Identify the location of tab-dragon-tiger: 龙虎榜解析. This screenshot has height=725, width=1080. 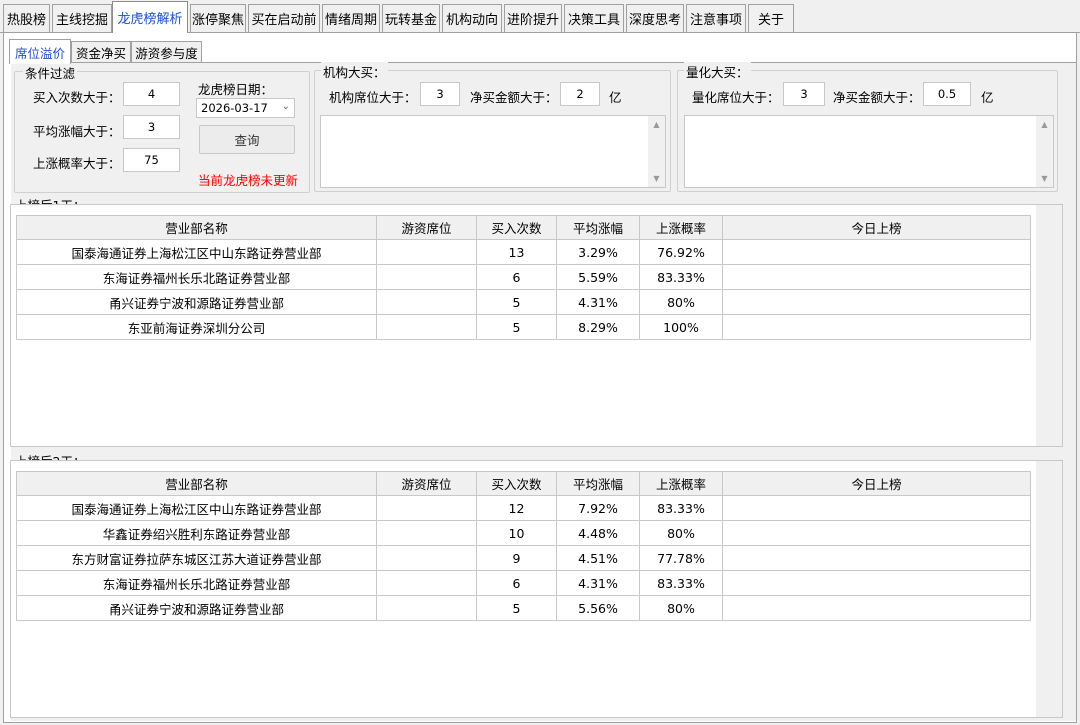
(150, 17).